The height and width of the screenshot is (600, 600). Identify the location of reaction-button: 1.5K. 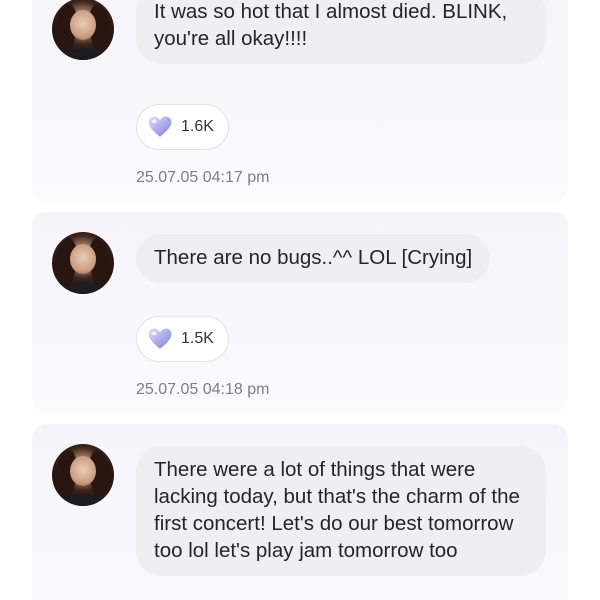
(182, 339).